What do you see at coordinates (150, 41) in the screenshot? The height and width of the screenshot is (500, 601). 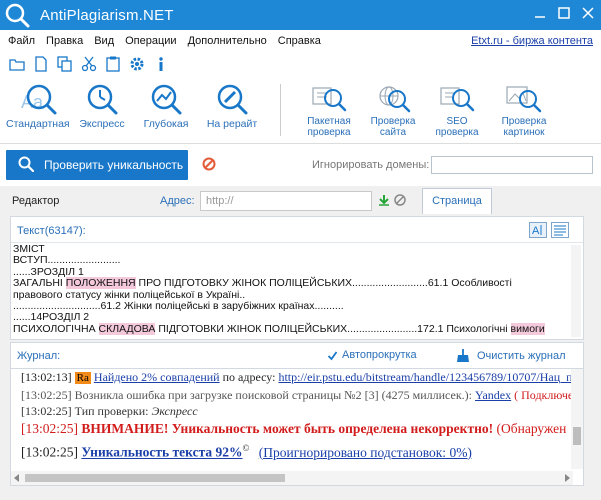 I see `menu-operations: Операции` at bounding box center [150, 41].